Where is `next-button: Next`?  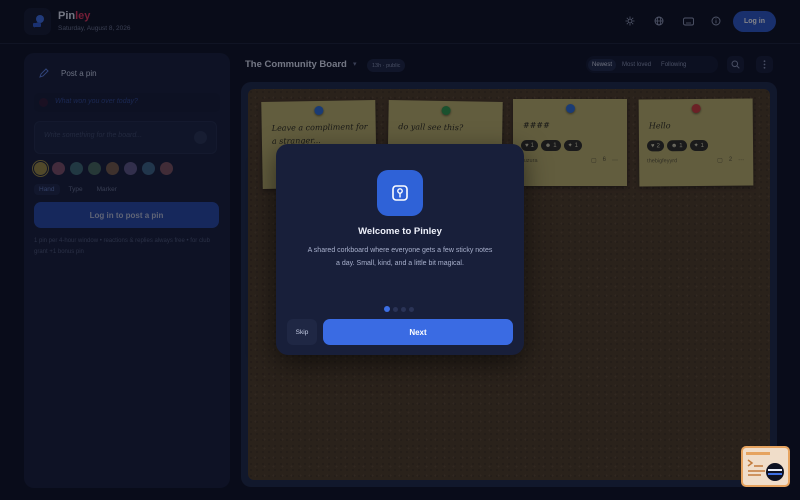
next-button: Next is located at coordinates (418, 332).